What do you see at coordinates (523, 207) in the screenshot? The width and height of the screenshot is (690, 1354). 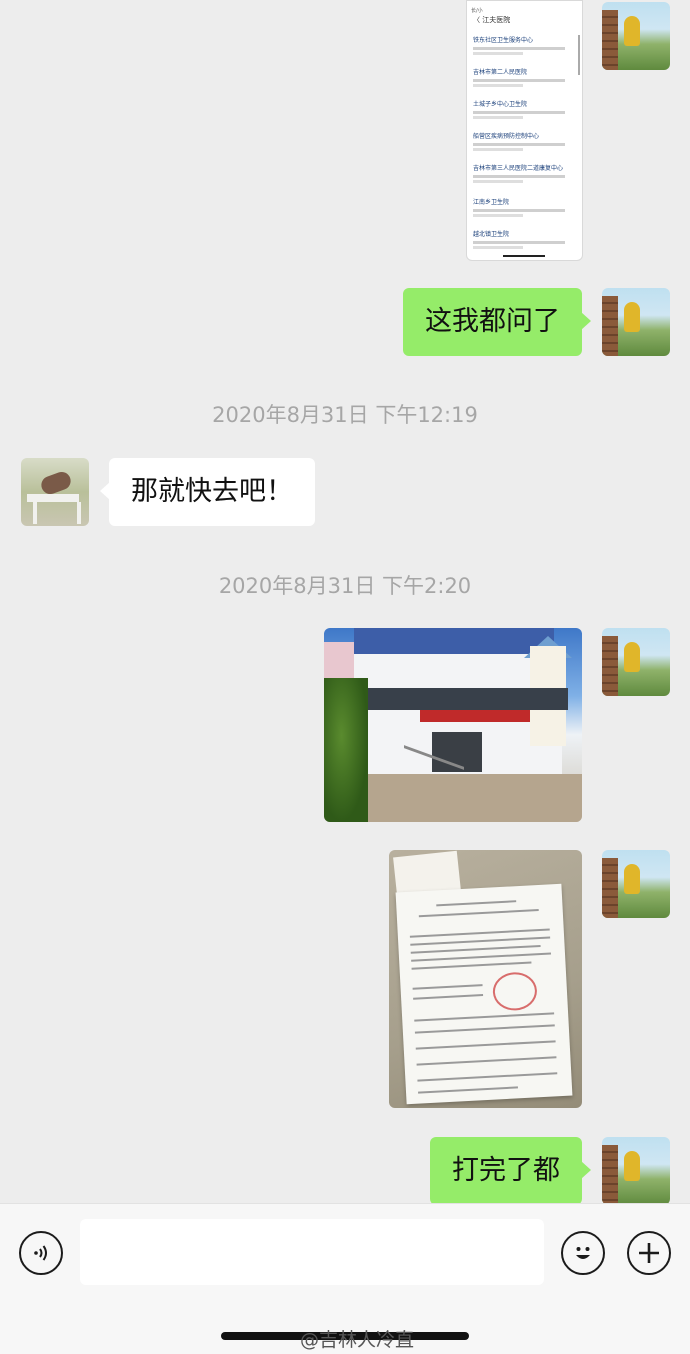 I see `screenshot-list-item: 江南乡卫生院` at bounding box center [523, 207].